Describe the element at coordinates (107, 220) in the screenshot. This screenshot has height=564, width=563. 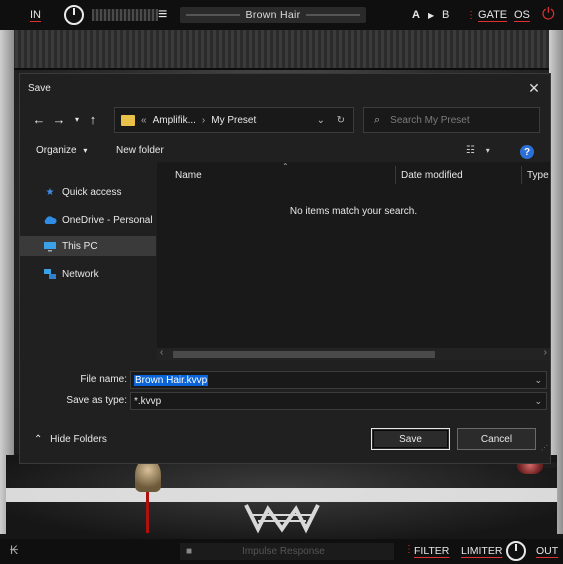
I see `nav-item-label: OneDrive - Personal` at that location.